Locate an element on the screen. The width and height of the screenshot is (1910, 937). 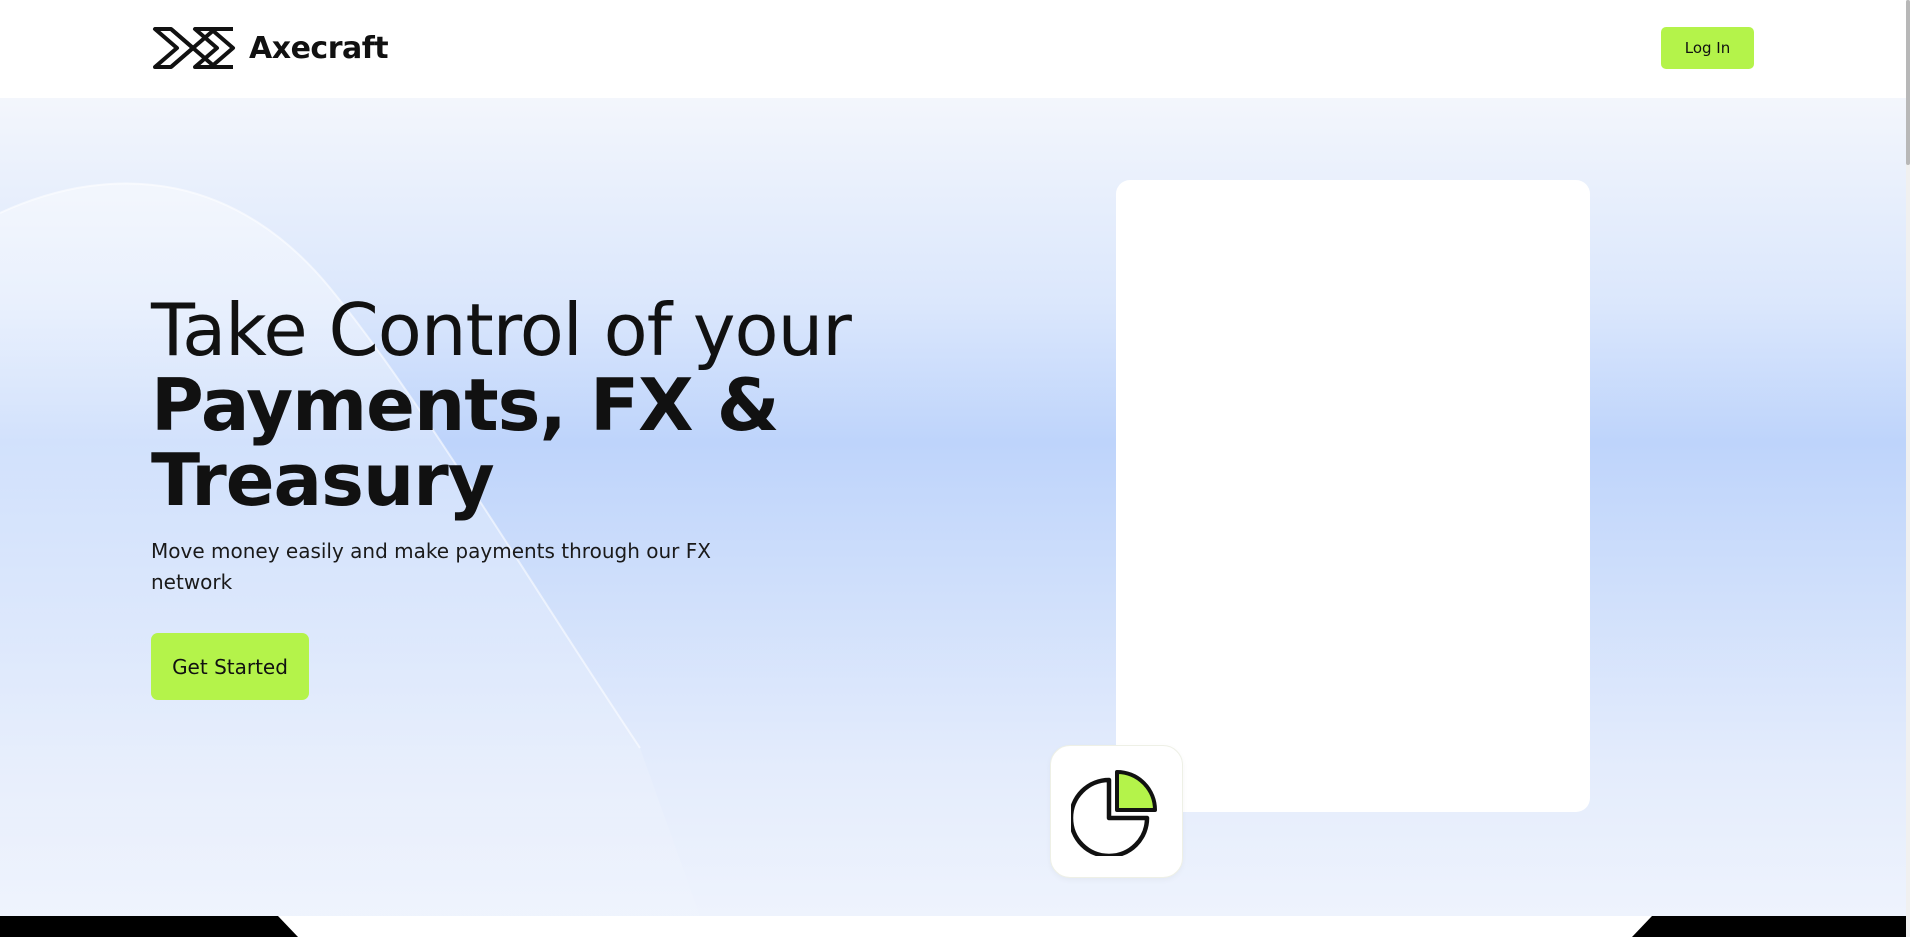
feature-icon-tile is located at coordinates (1116, 811).